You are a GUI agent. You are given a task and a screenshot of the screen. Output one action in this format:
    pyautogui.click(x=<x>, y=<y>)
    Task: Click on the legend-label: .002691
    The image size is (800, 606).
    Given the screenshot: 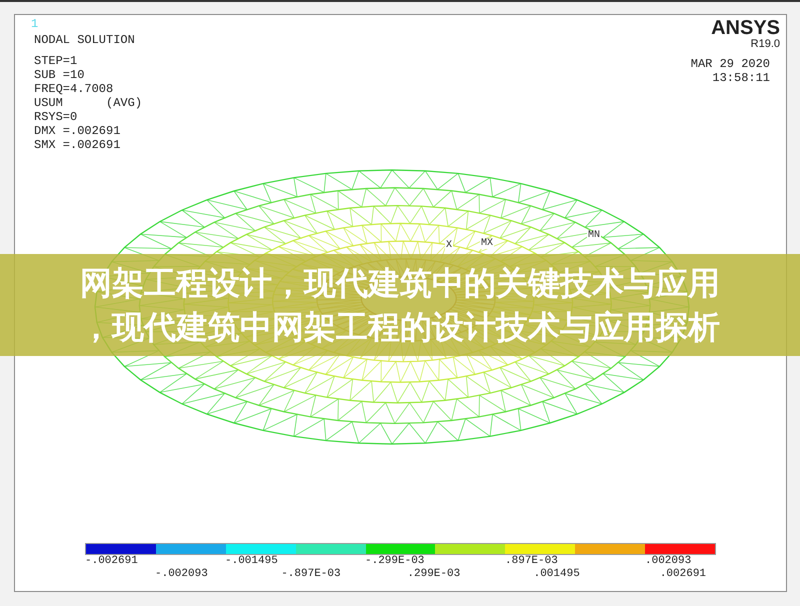 What is the action you would take?
    pyautogui.click(x=684, y=574)
    